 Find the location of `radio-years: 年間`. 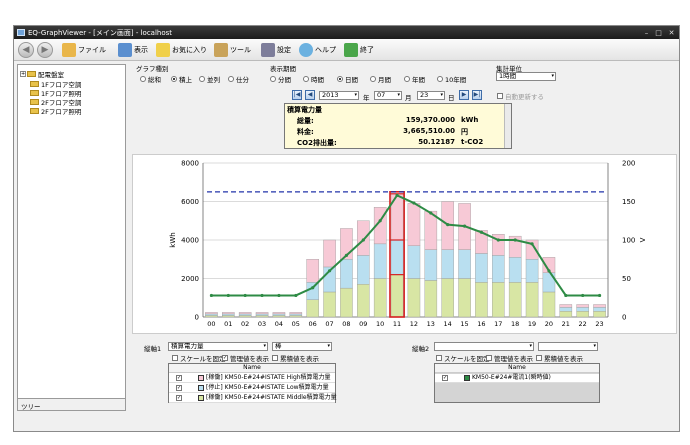

radio-years: 年間 is located at coordinates (414, 79).